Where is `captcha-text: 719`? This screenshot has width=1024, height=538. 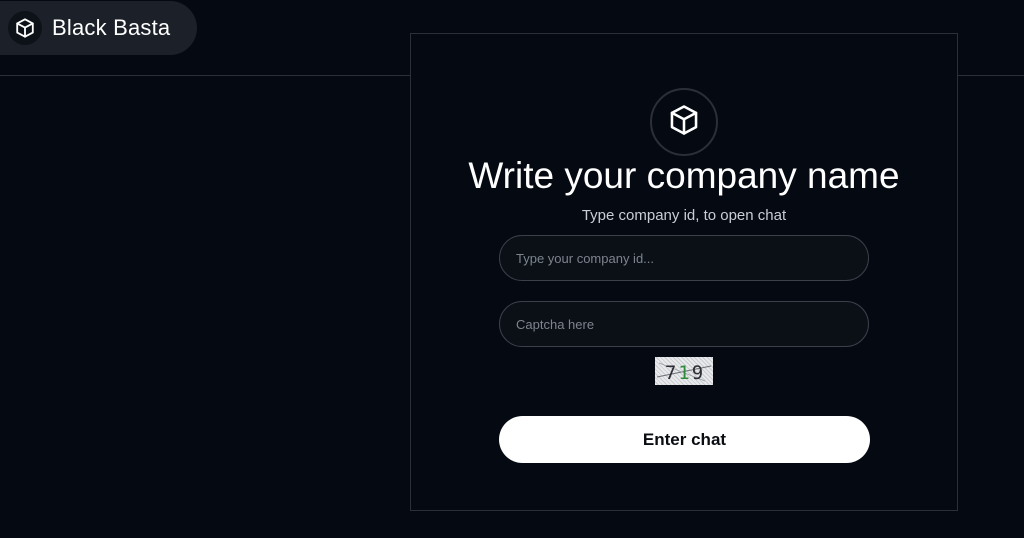 captcha-text: 719 is located at coordinates (684, 373).